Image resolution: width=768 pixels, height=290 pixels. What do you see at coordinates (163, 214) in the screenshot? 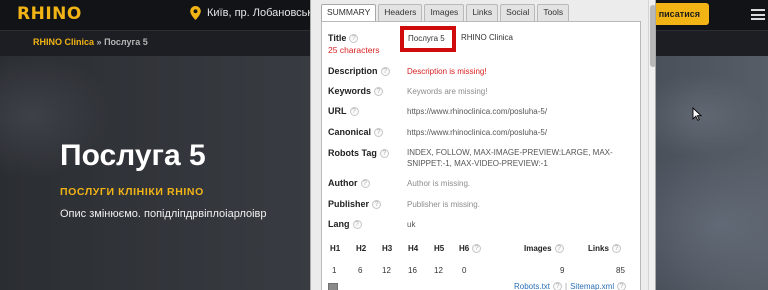
I see `hero-description: Опис змінюємо. попідліпдрвіплоіарлоівр` at bounding box center [163, 214].